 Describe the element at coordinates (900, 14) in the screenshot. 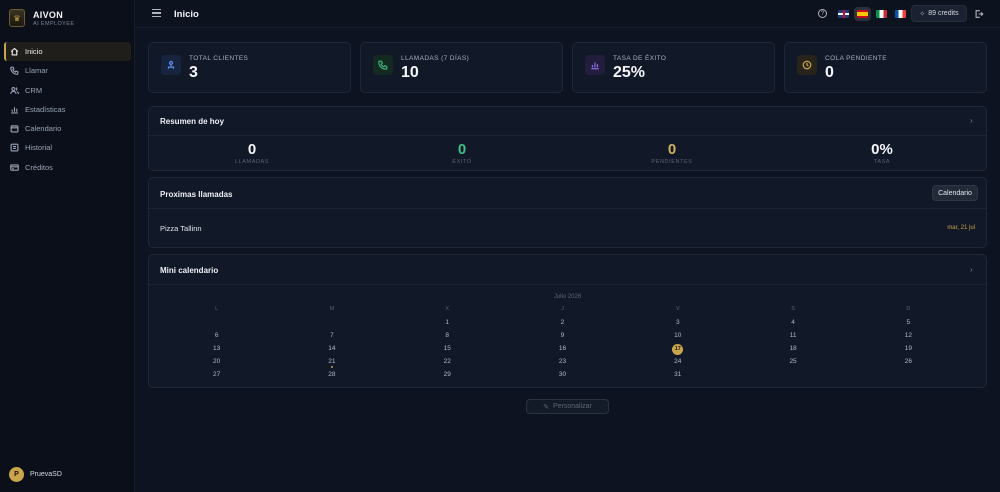

I see `flag-fr-icon` at that location.